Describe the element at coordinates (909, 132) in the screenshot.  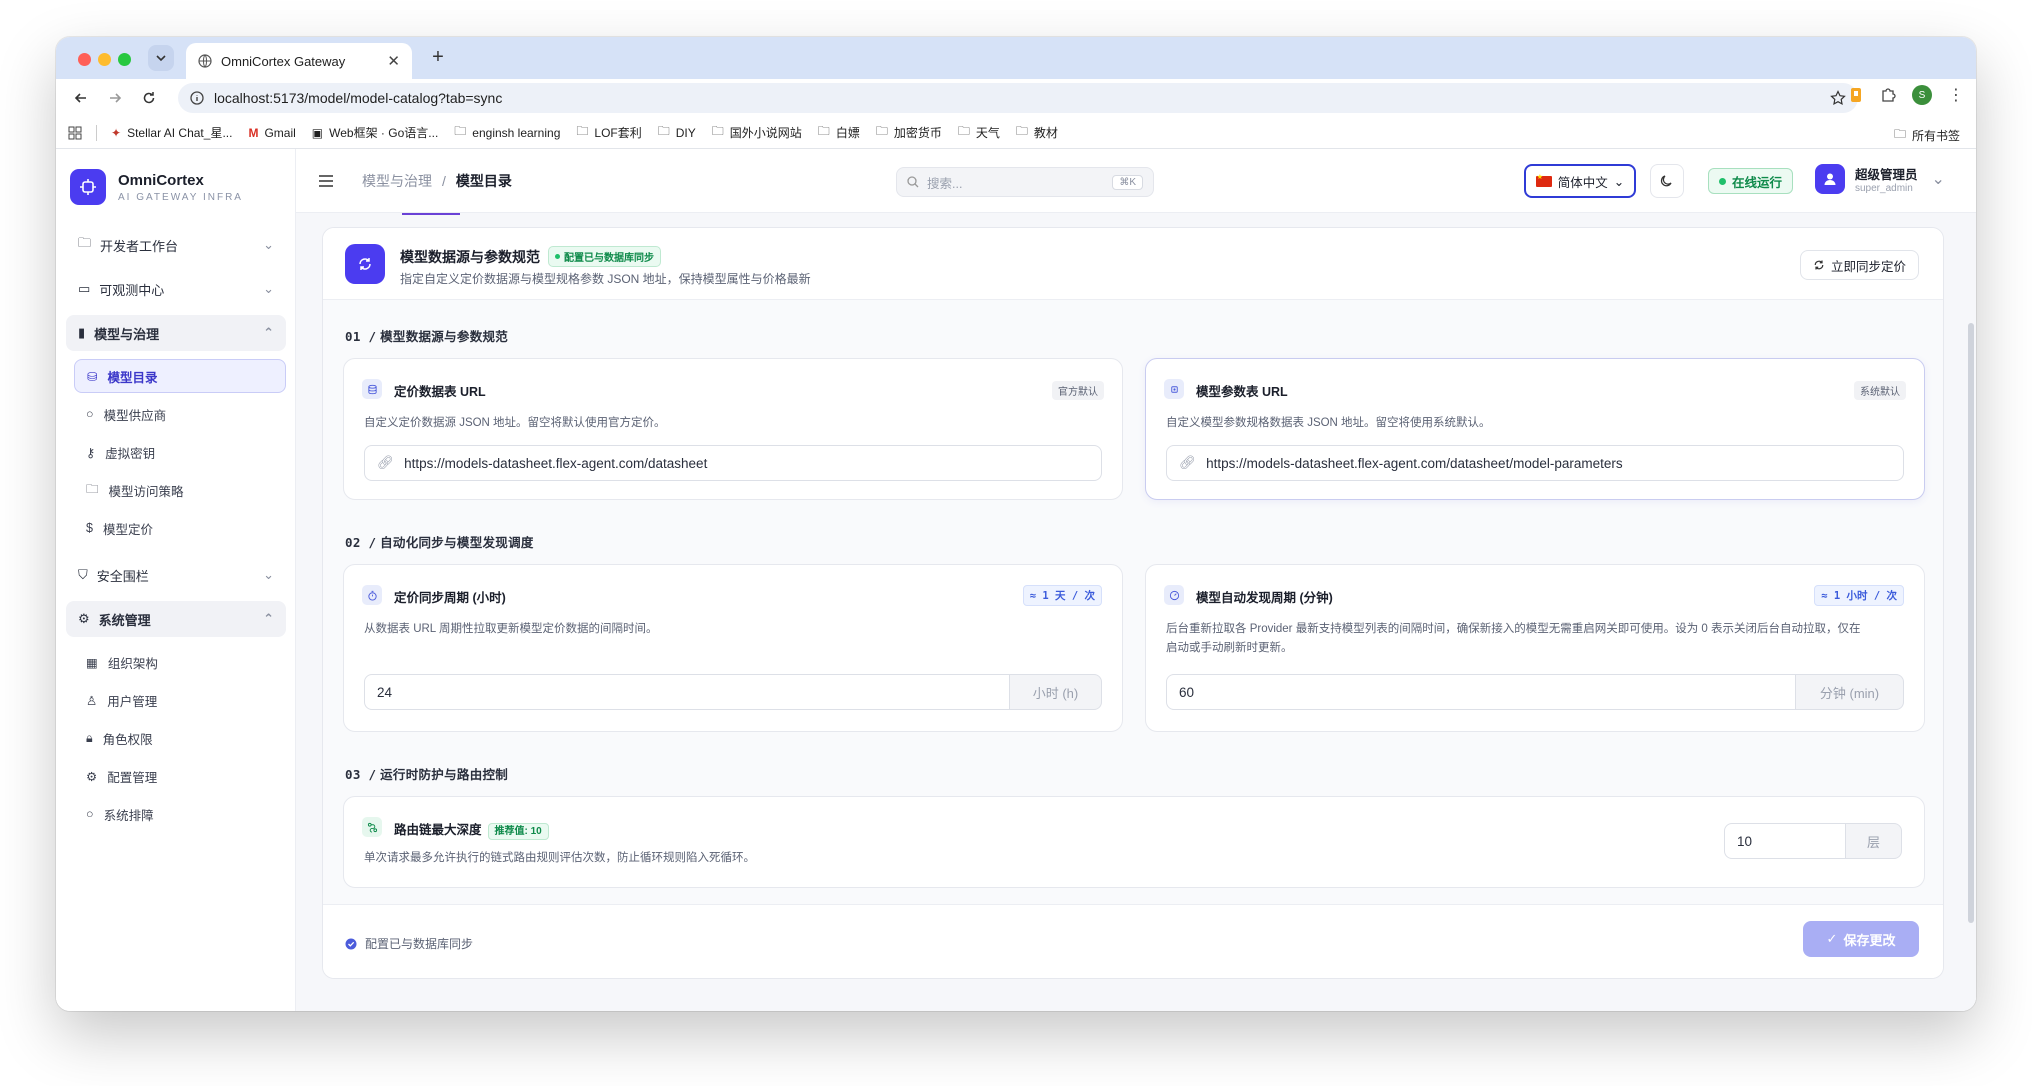
I see `bookmark-folder: 🗀 加密货币` at that location.